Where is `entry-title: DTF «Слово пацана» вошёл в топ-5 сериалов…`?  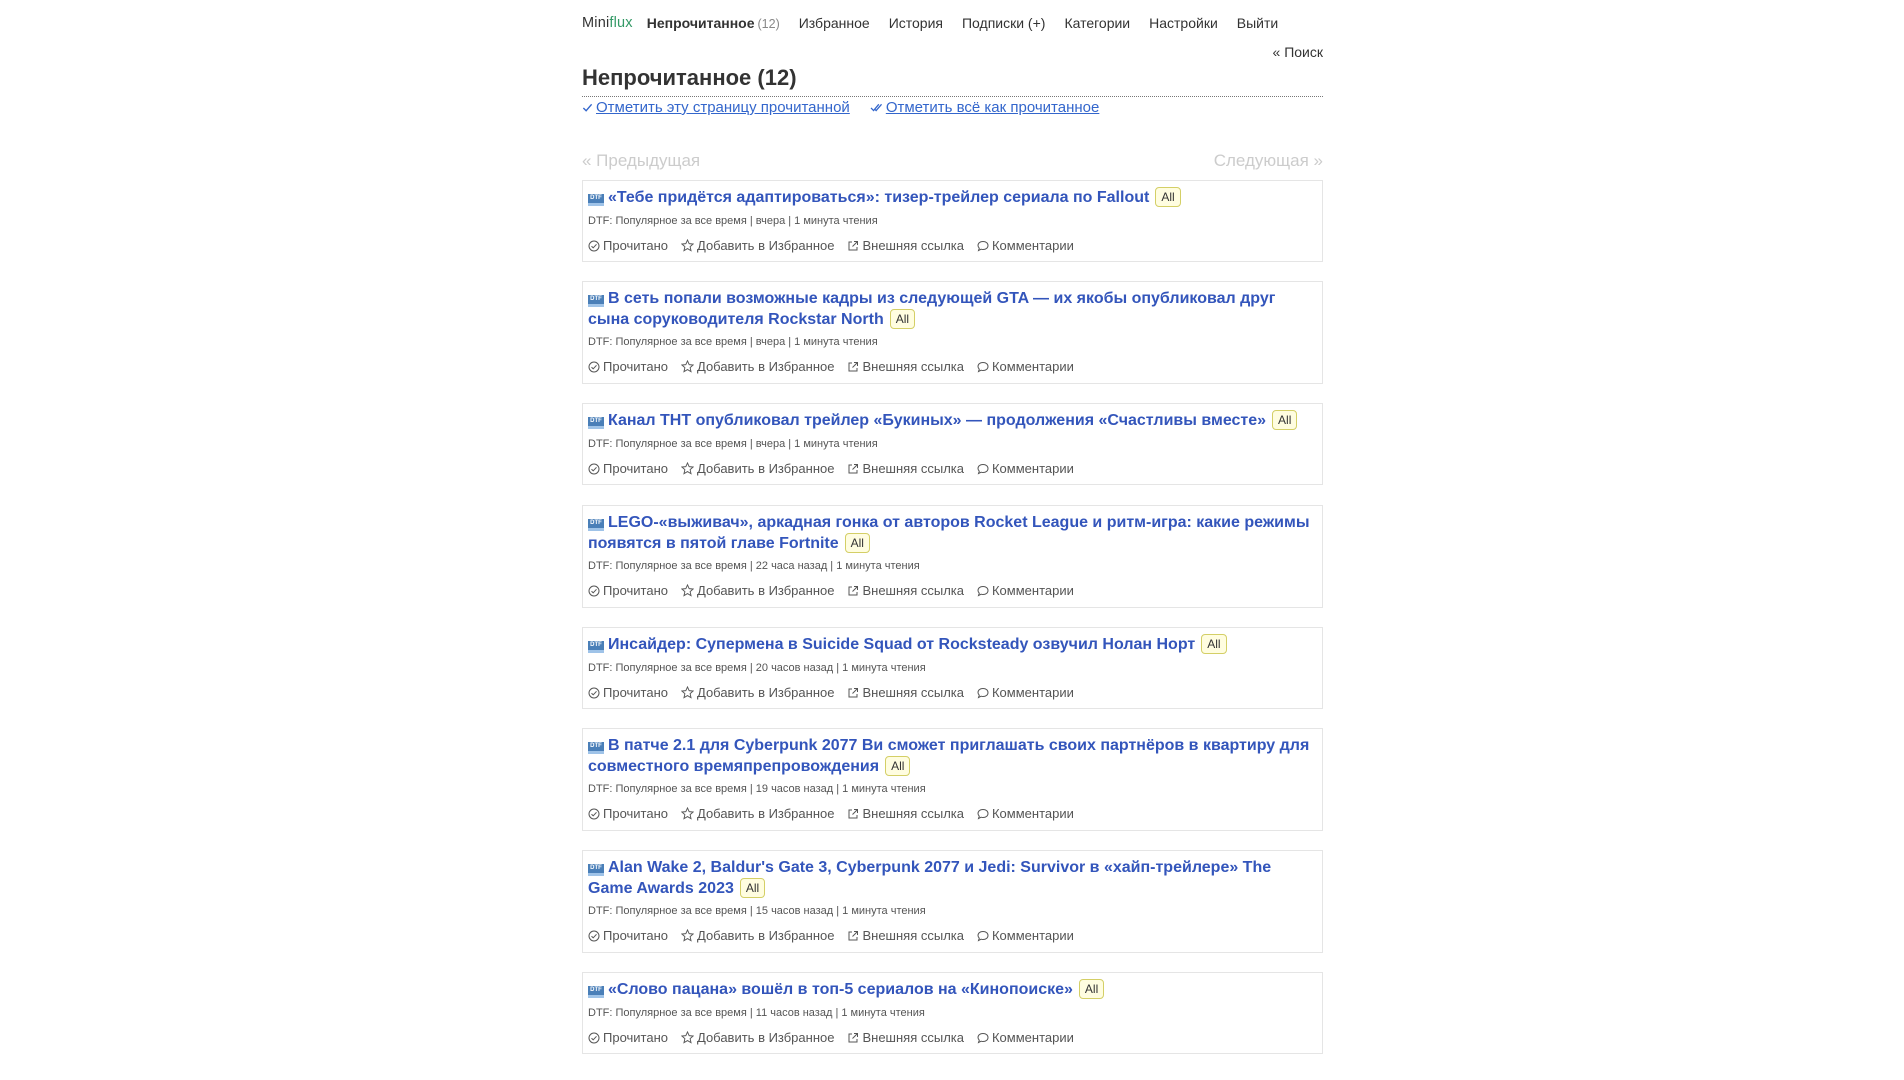
entry-title: DTF «Слово пацана» вошёл в топ-5 сериалов… is located at coordinates (951, 989).